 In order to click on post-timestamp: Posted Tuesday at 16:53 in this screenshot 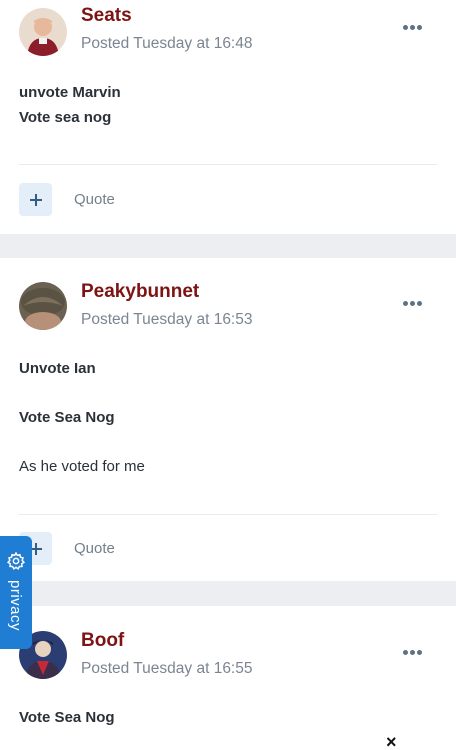, I will do `click(166, 320)`.